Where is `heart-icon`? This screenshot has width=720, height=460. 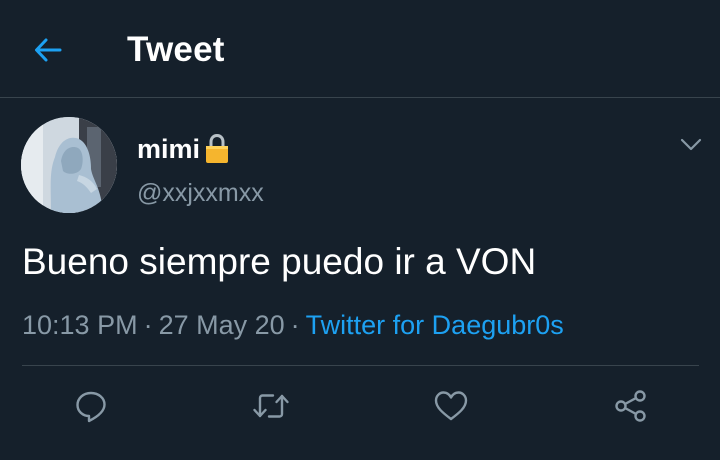 heart-icon is located at coordinates (451, 406).